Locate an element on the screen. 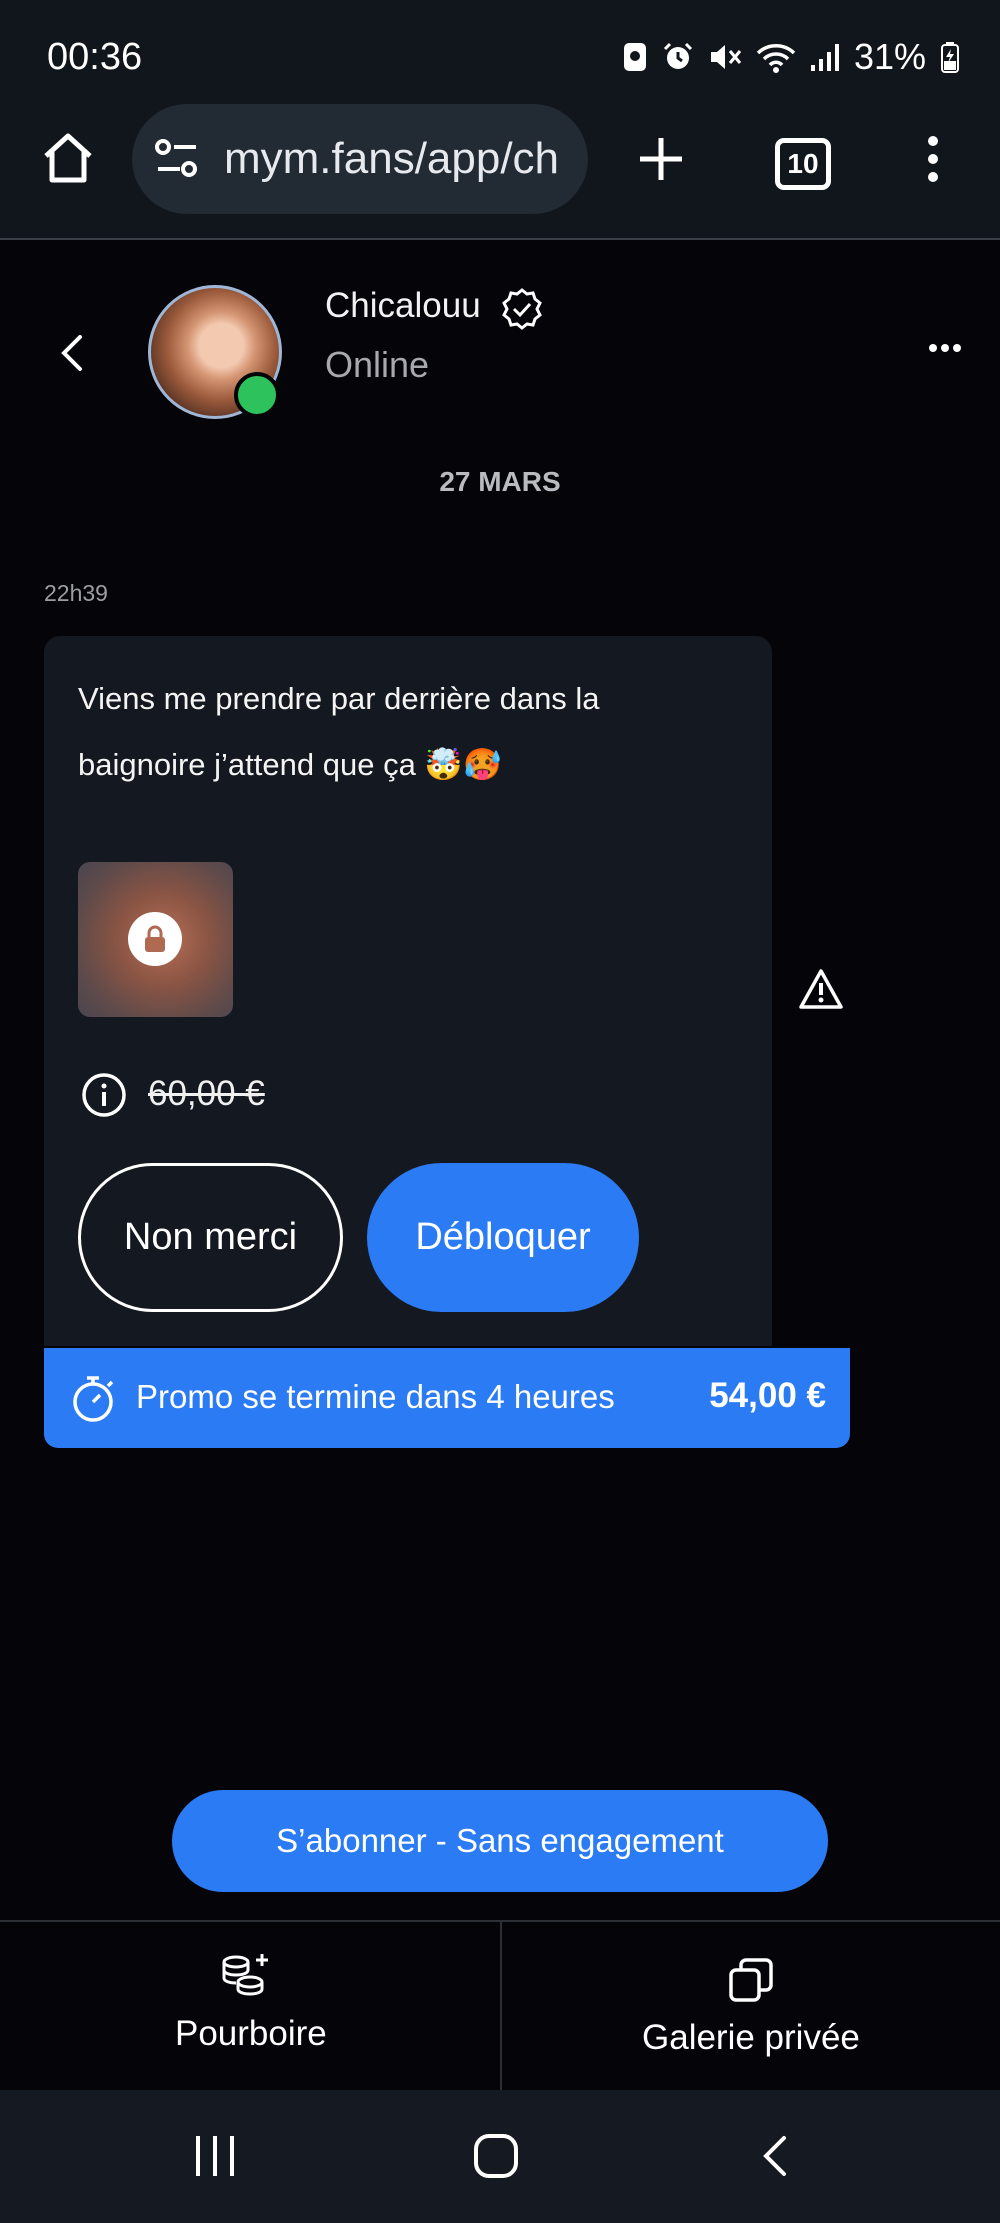 The height and width of the screenshot is (2223, 1000). lock-badge is located at coordinates (155, 939).